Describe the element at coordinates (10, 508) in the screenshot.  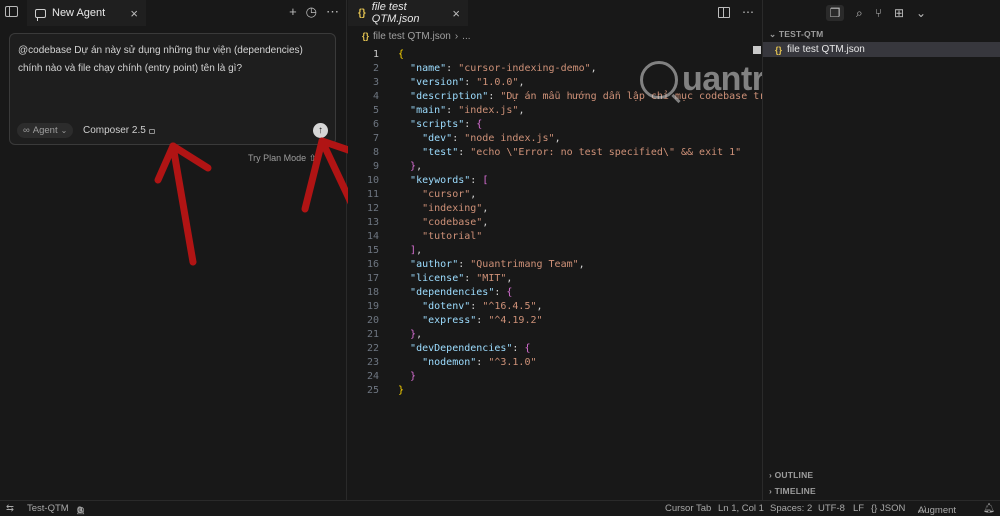
I see `remote-icon: ⇆` at that location.